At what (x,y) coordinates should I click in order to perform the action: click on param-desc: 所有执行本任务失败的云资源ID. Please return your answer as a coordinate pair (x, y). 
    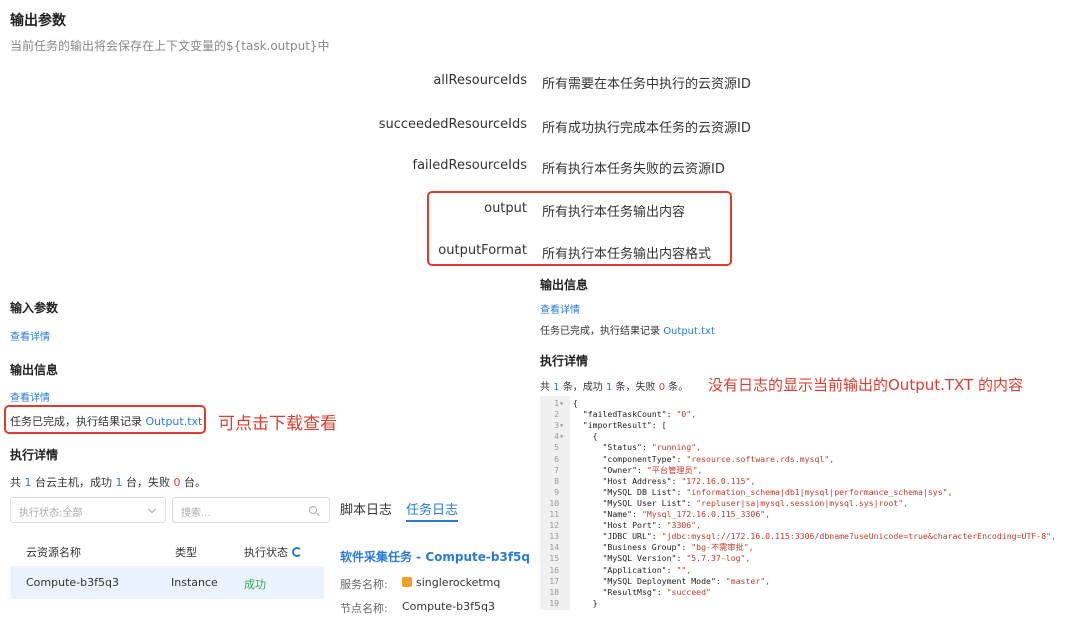
    Looking at the image, I should click on (633, 169).